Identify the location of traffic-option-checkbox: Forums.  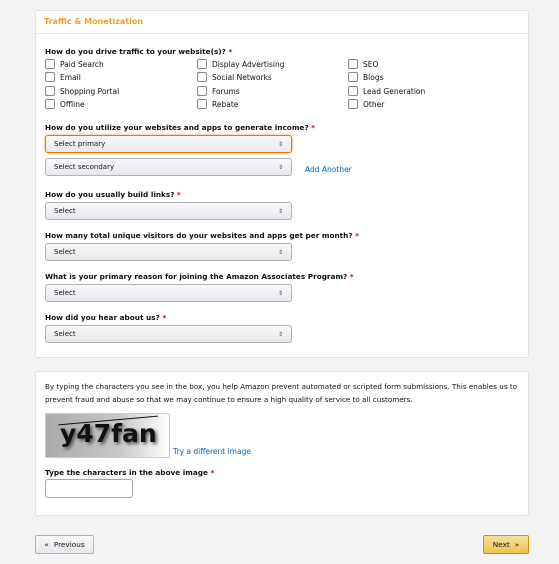
(218, 91).